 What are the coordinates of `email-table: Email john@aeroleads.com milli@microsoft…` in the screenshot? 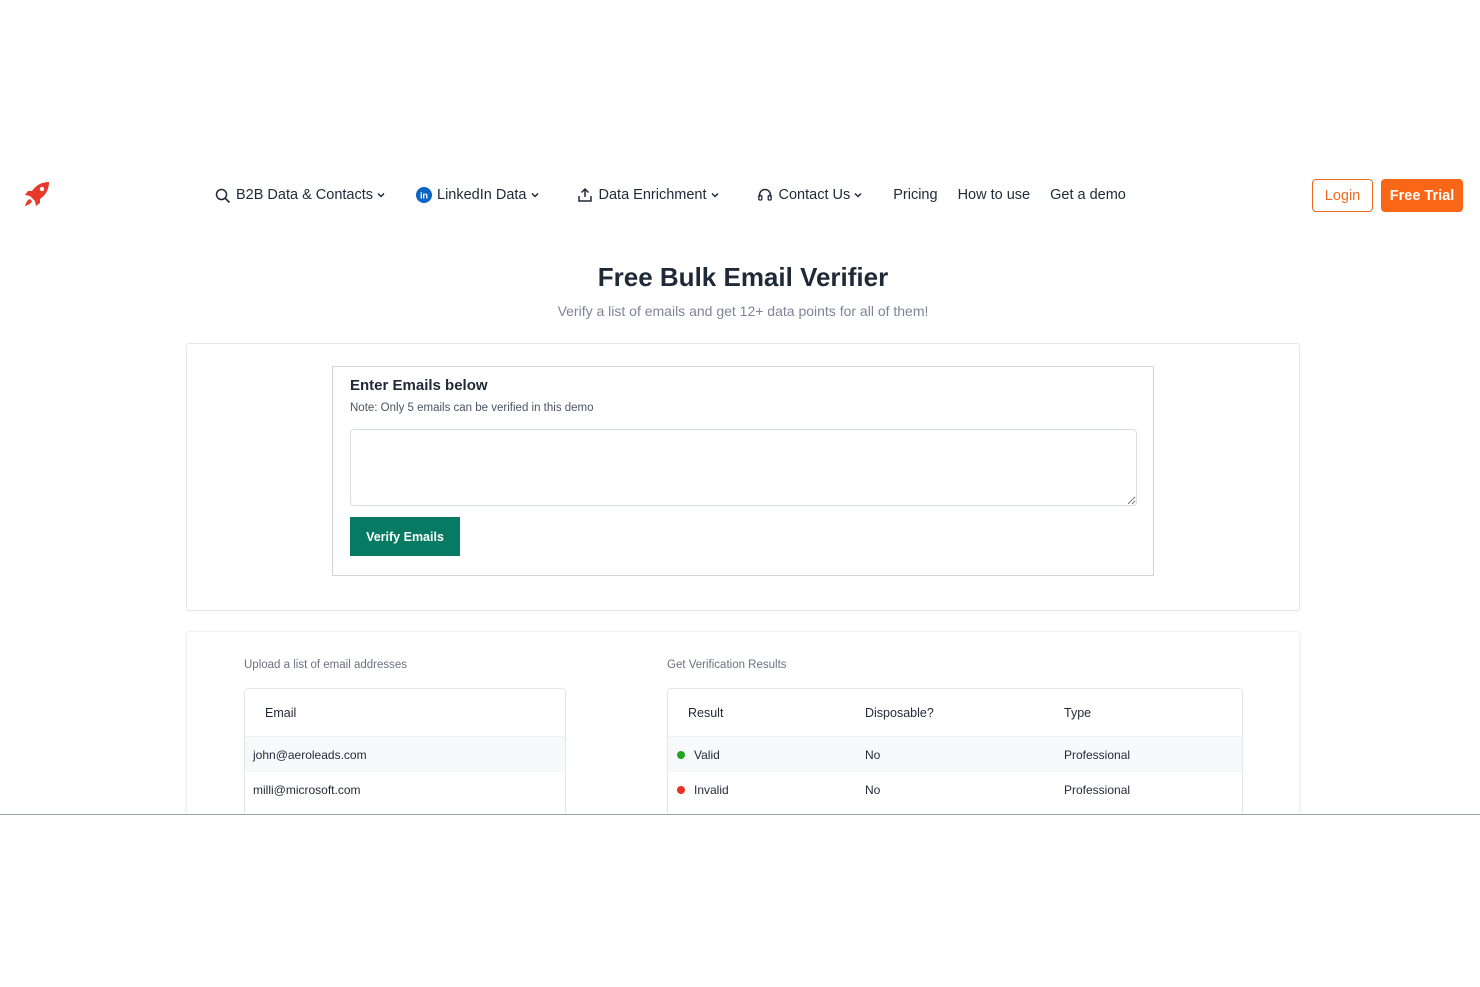 It's located at (405, 751).